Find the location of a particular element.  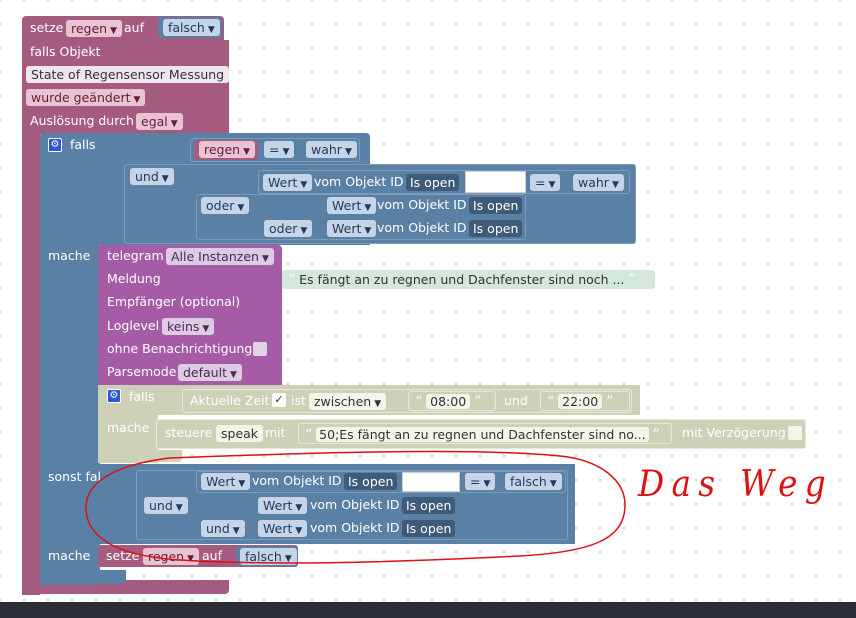

annotation-text: Das Weg is located at coordinates (735, 484).